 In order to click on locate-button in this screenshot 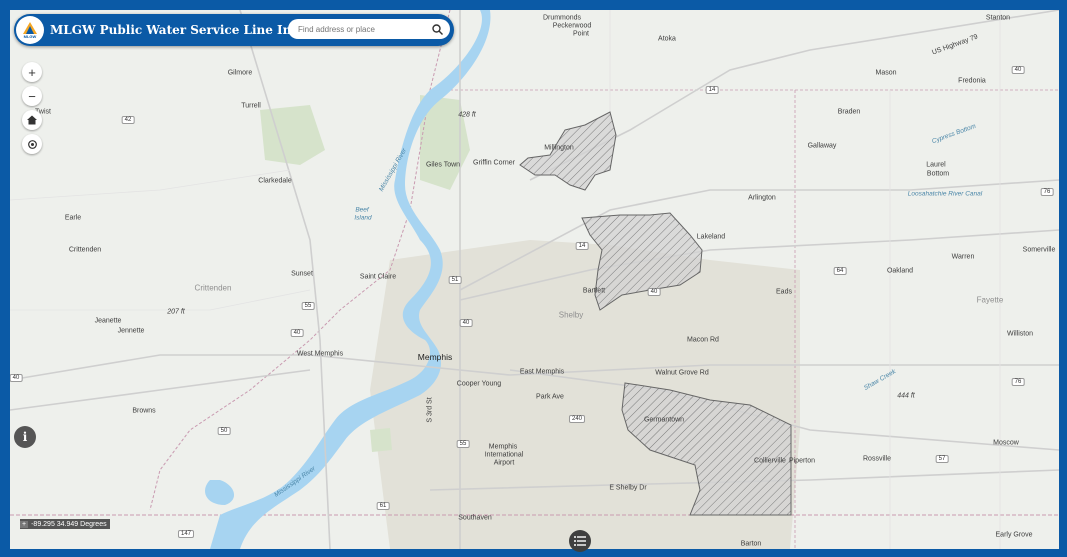, I will do `click(32, 144)`.